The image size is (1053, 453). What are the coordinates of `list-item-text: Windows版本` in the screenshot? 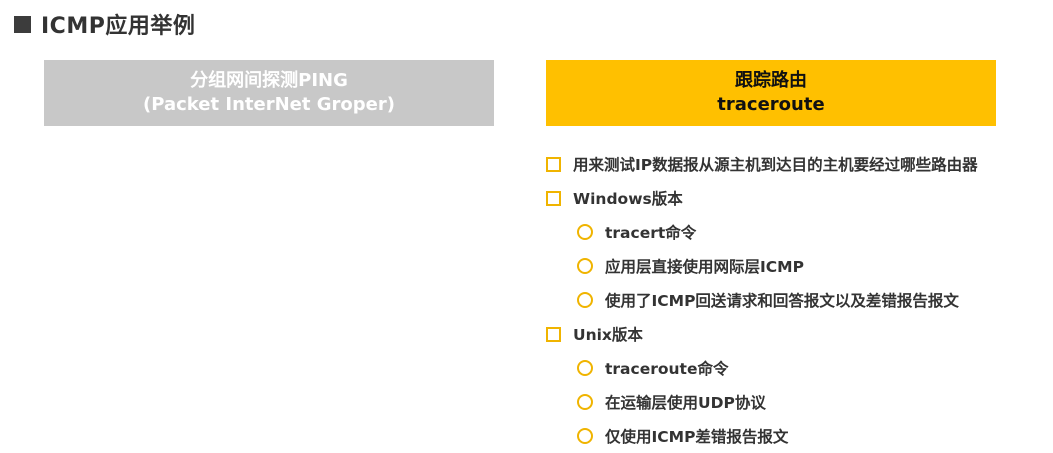 It's located at (628, 199).